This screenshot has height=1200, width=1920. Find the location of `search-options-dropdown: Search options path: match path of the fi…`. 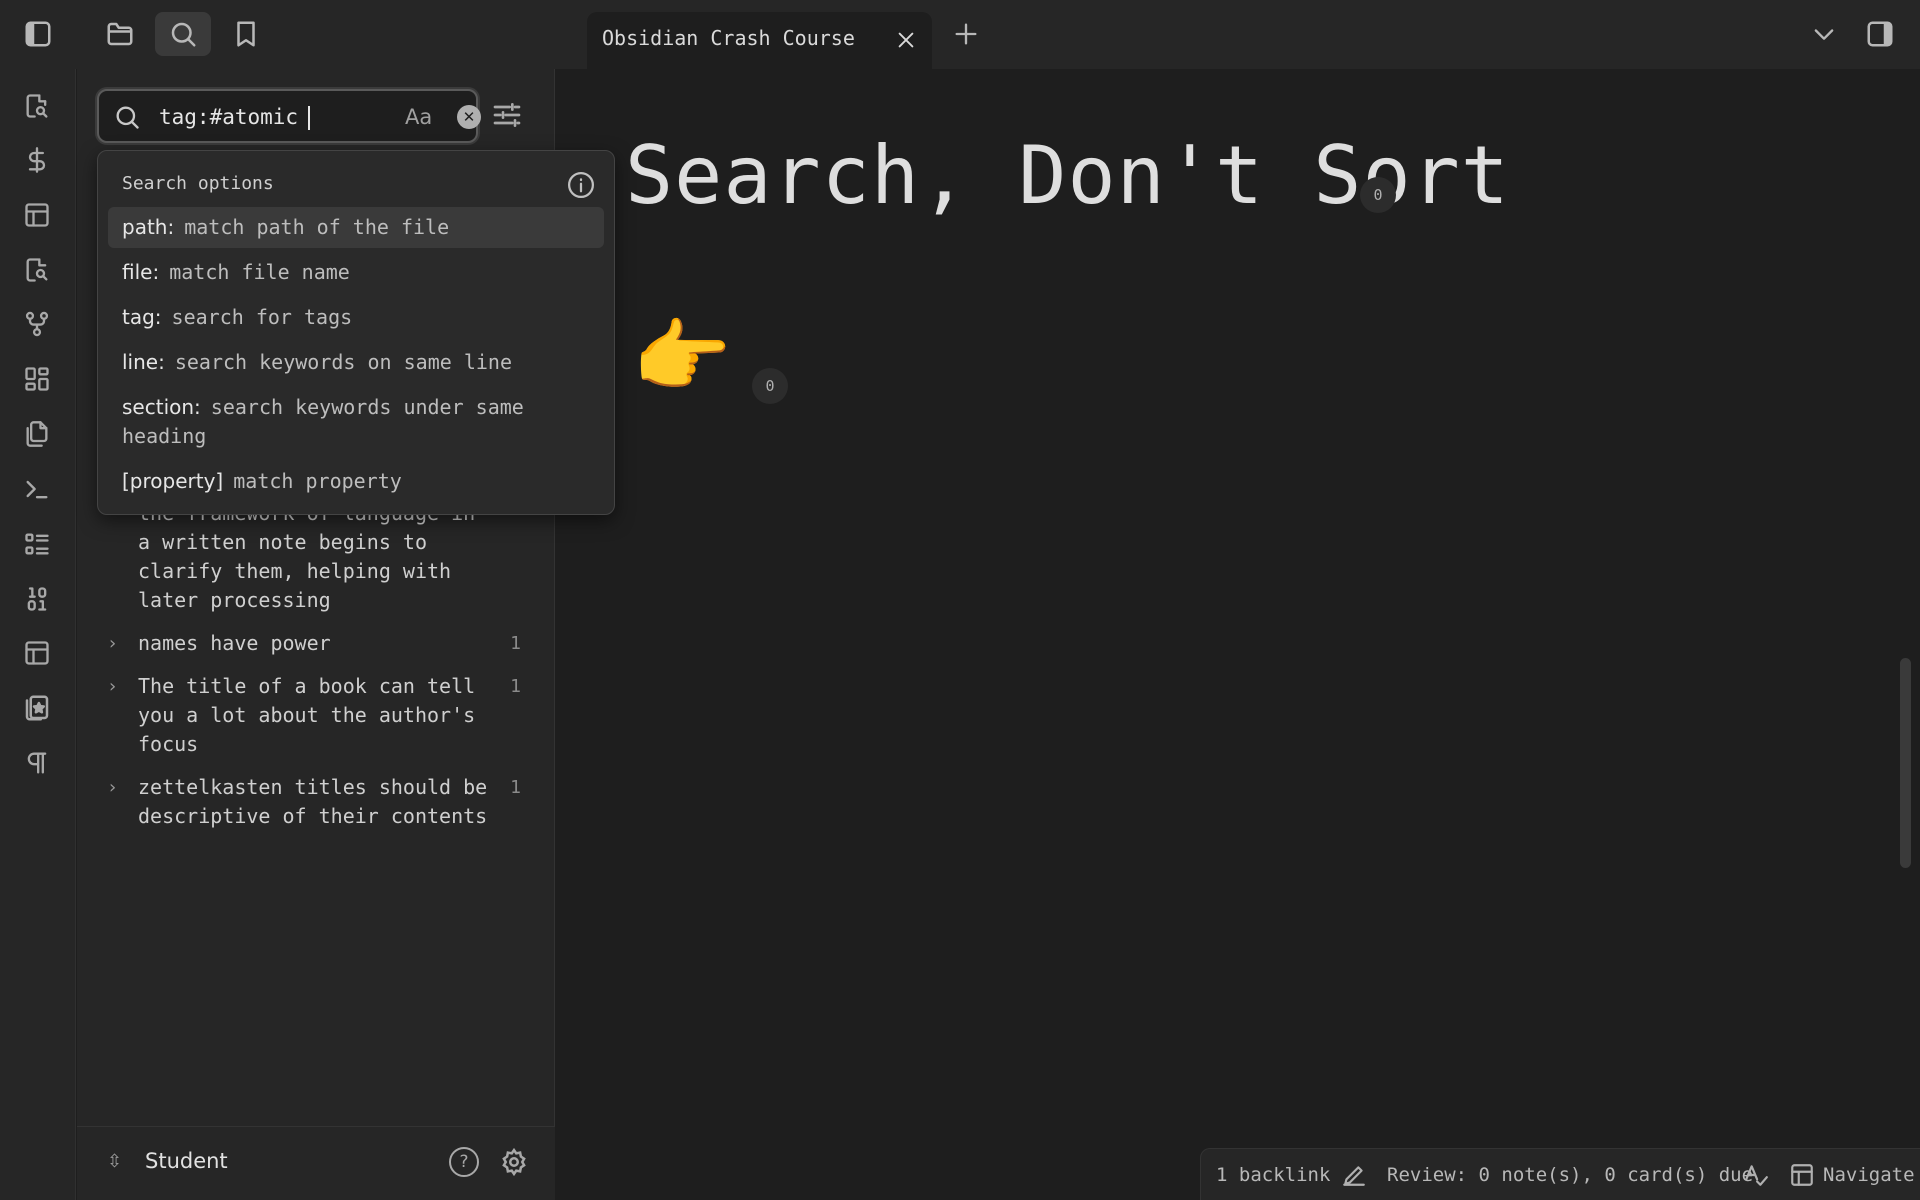

search-options-dropdown: Search options path: match path of the fi… is located at coordinates (356, 332).